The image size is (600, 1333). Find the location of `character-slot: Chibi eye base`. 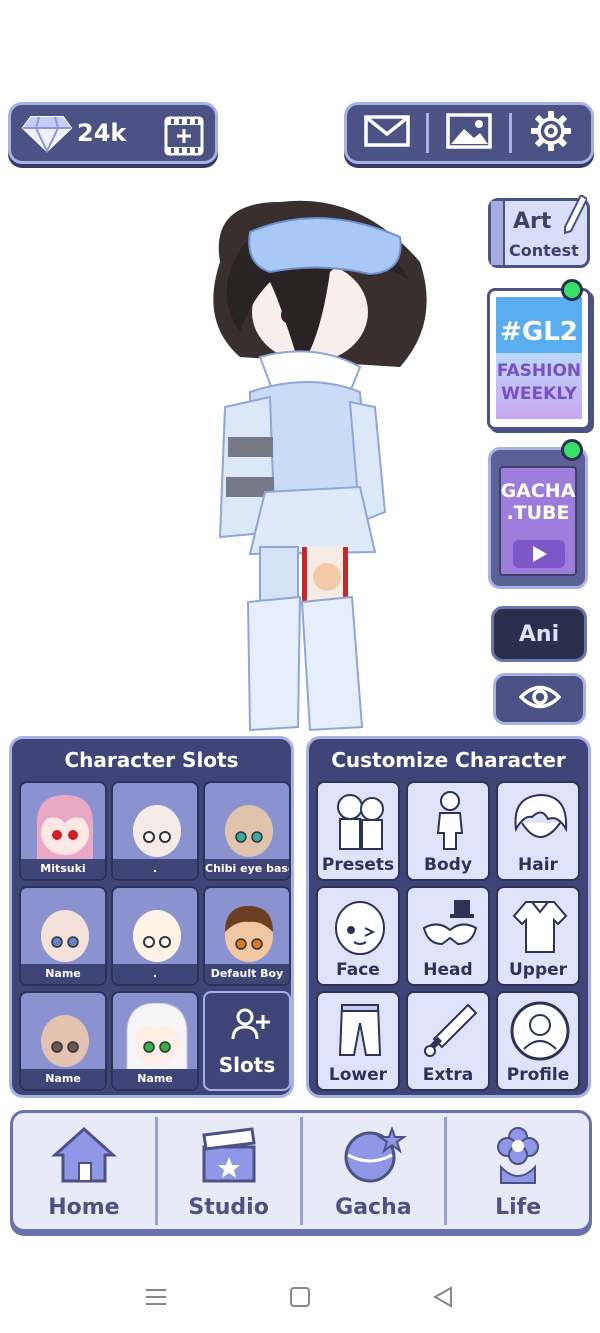

character-slot: Chibi eye base is located at coordinates (247, 831).